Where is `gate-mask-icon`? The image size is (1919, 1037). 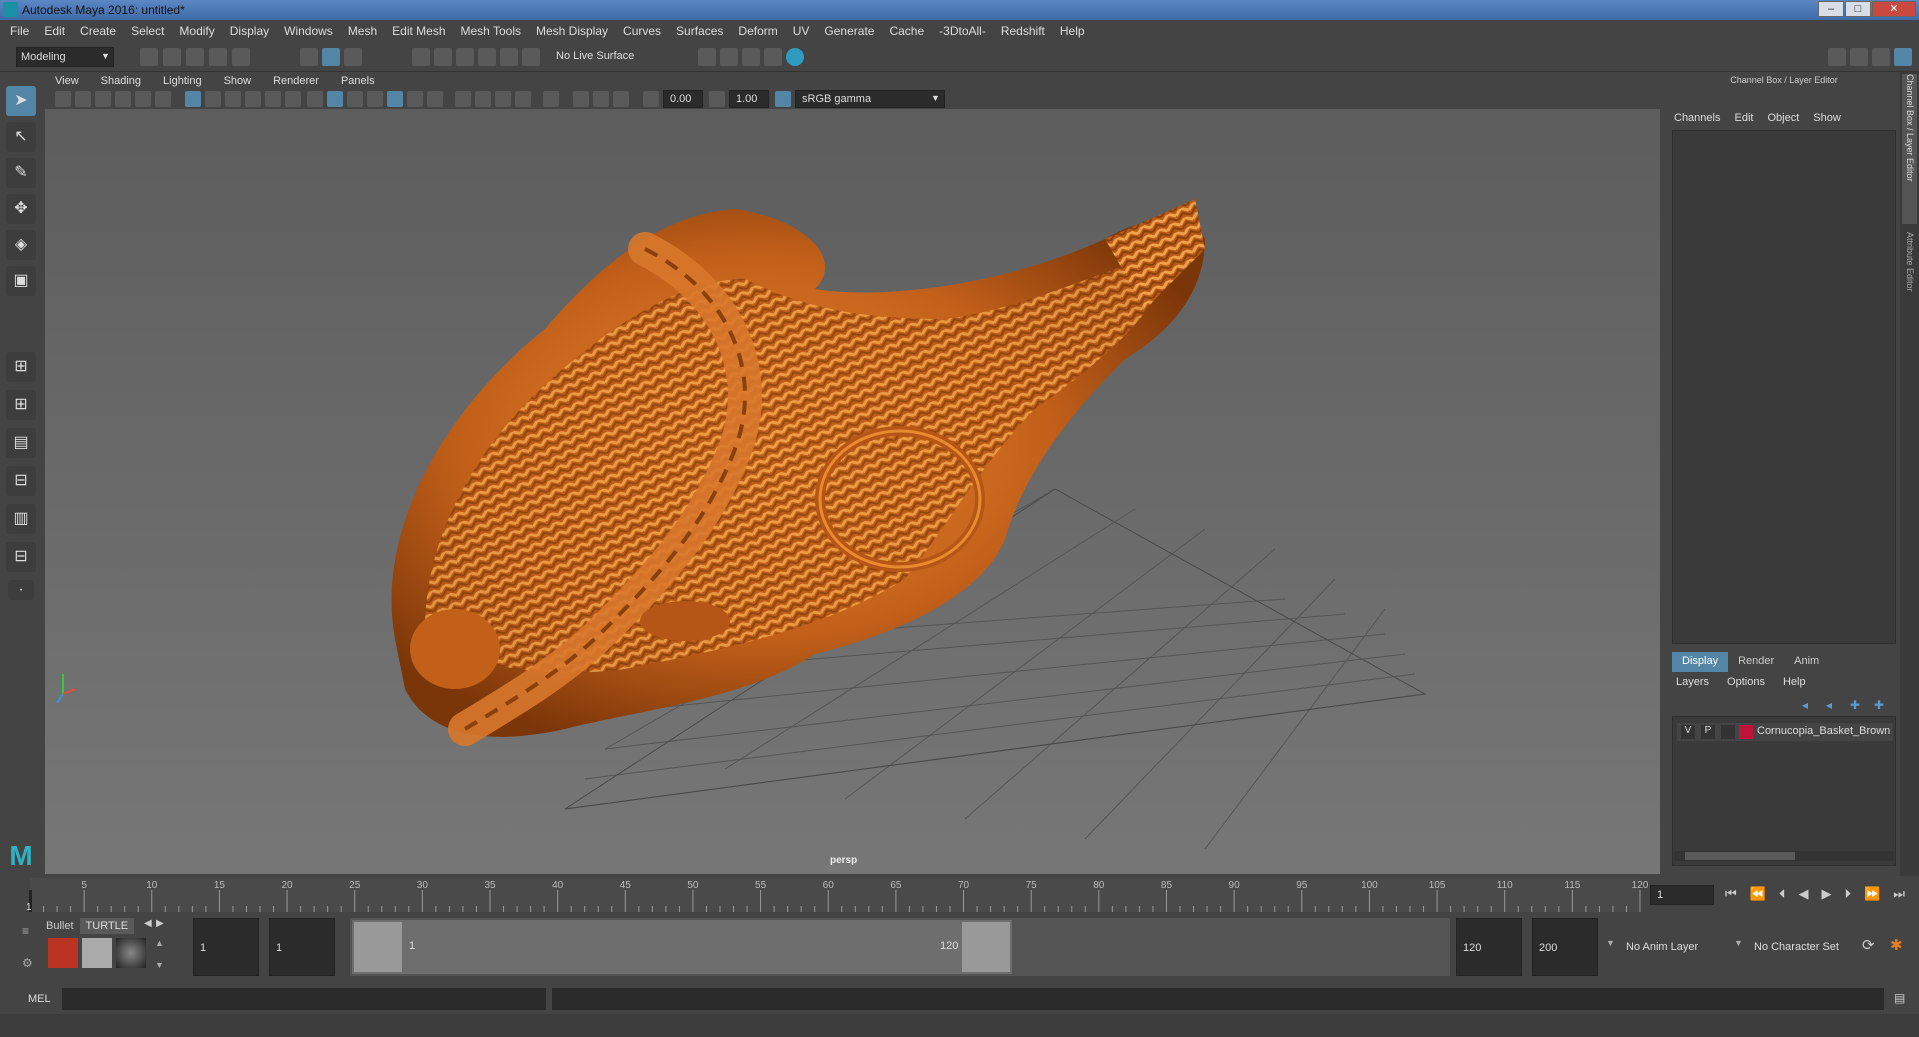
gate-mask-icon is located at coordinates (253, 99).